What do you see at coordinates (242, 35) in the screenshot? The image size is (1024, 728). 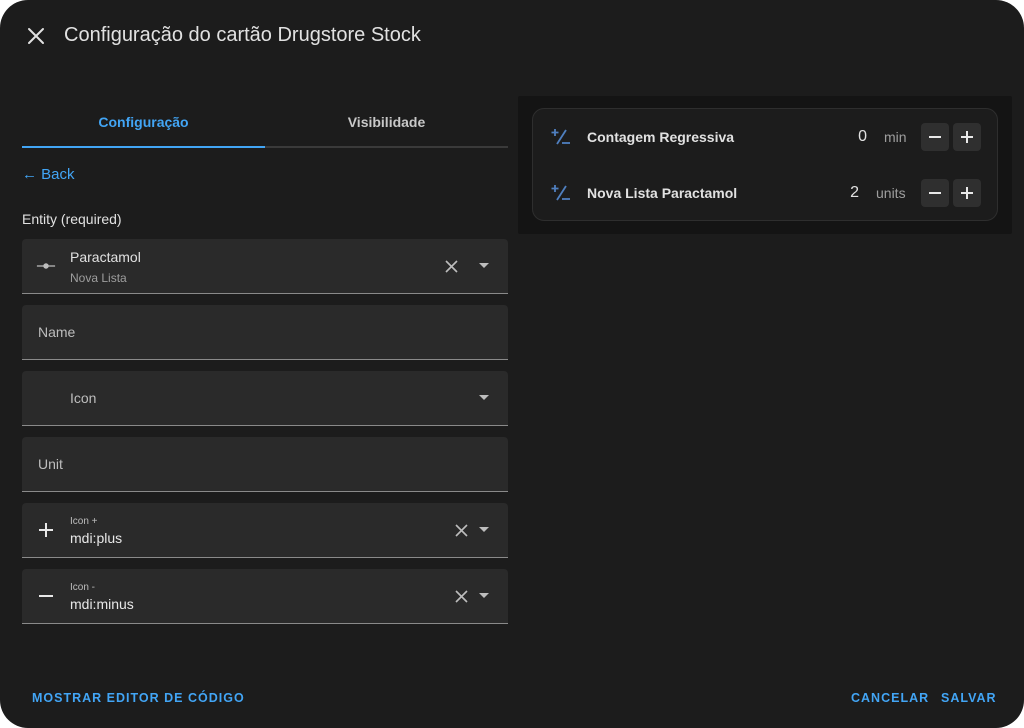 I see `dialog-title: Configuração do cartão Drugstore Stock` at bounding box center [242, 35].